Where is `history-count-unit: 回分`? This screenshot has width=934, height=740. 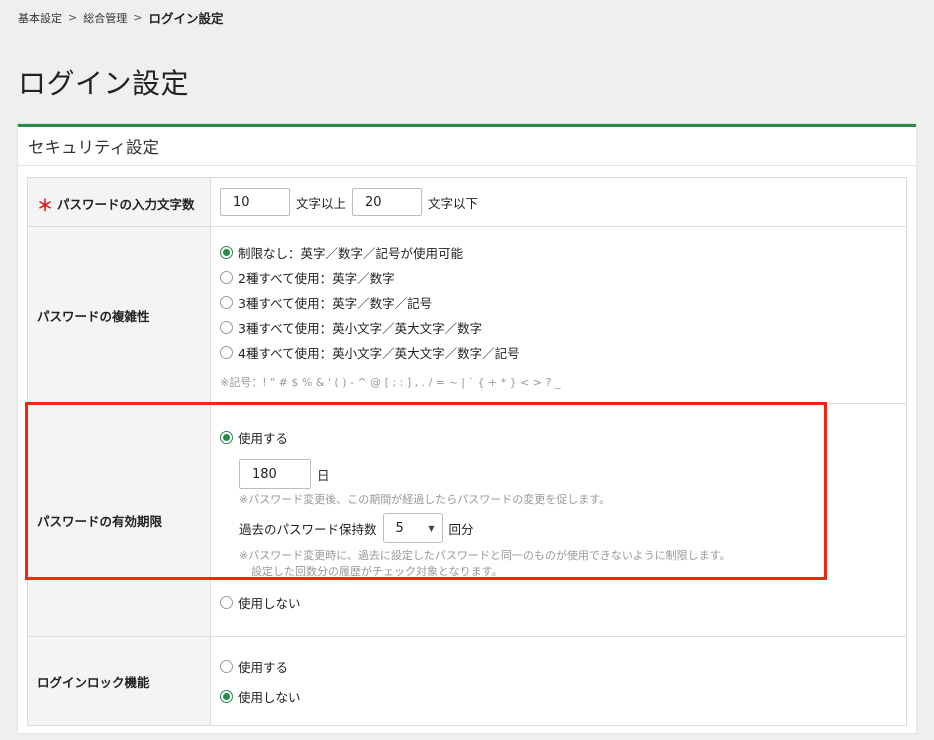 history-count-unit: 回分 is located at coordinates (461, 529).